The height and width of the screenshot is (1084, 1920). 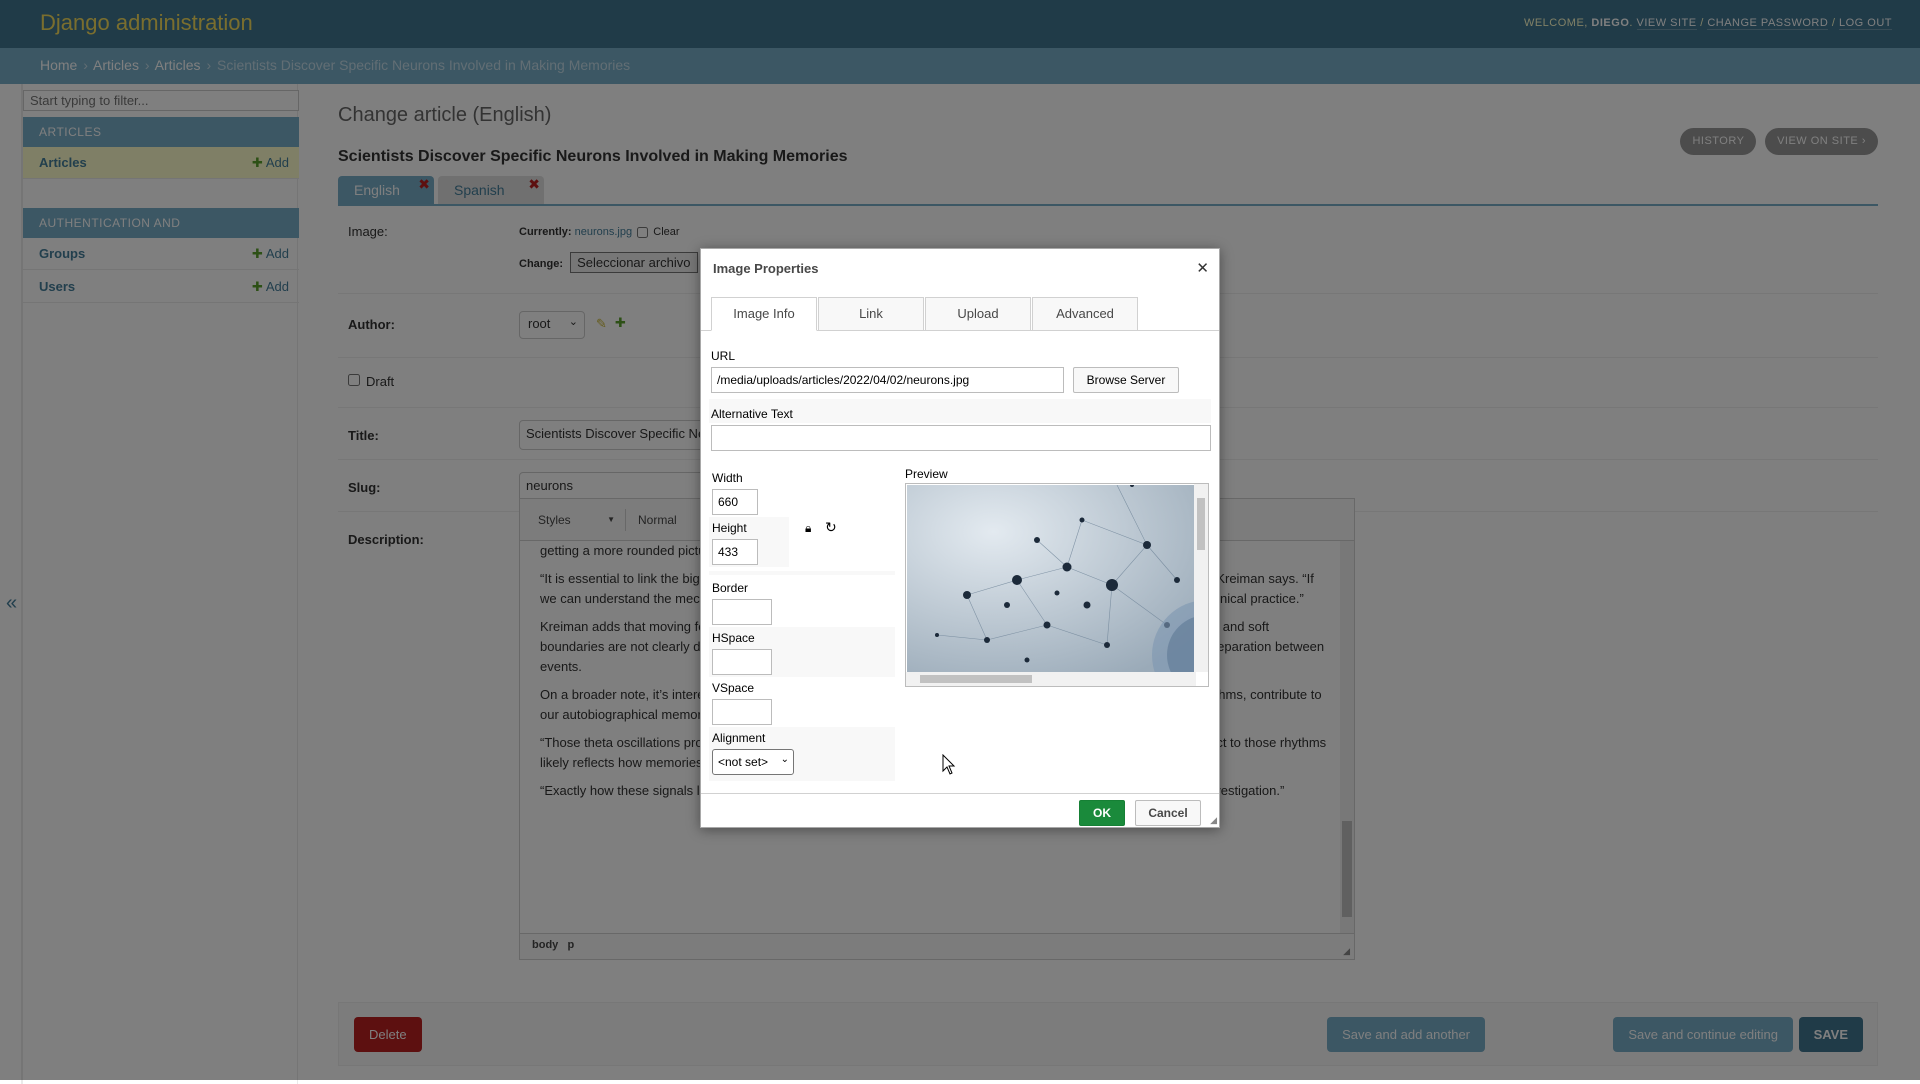 What do you see at coordinates (742, 612) in the screenshot?
I see `border-input` at bounding box center [742, 612].